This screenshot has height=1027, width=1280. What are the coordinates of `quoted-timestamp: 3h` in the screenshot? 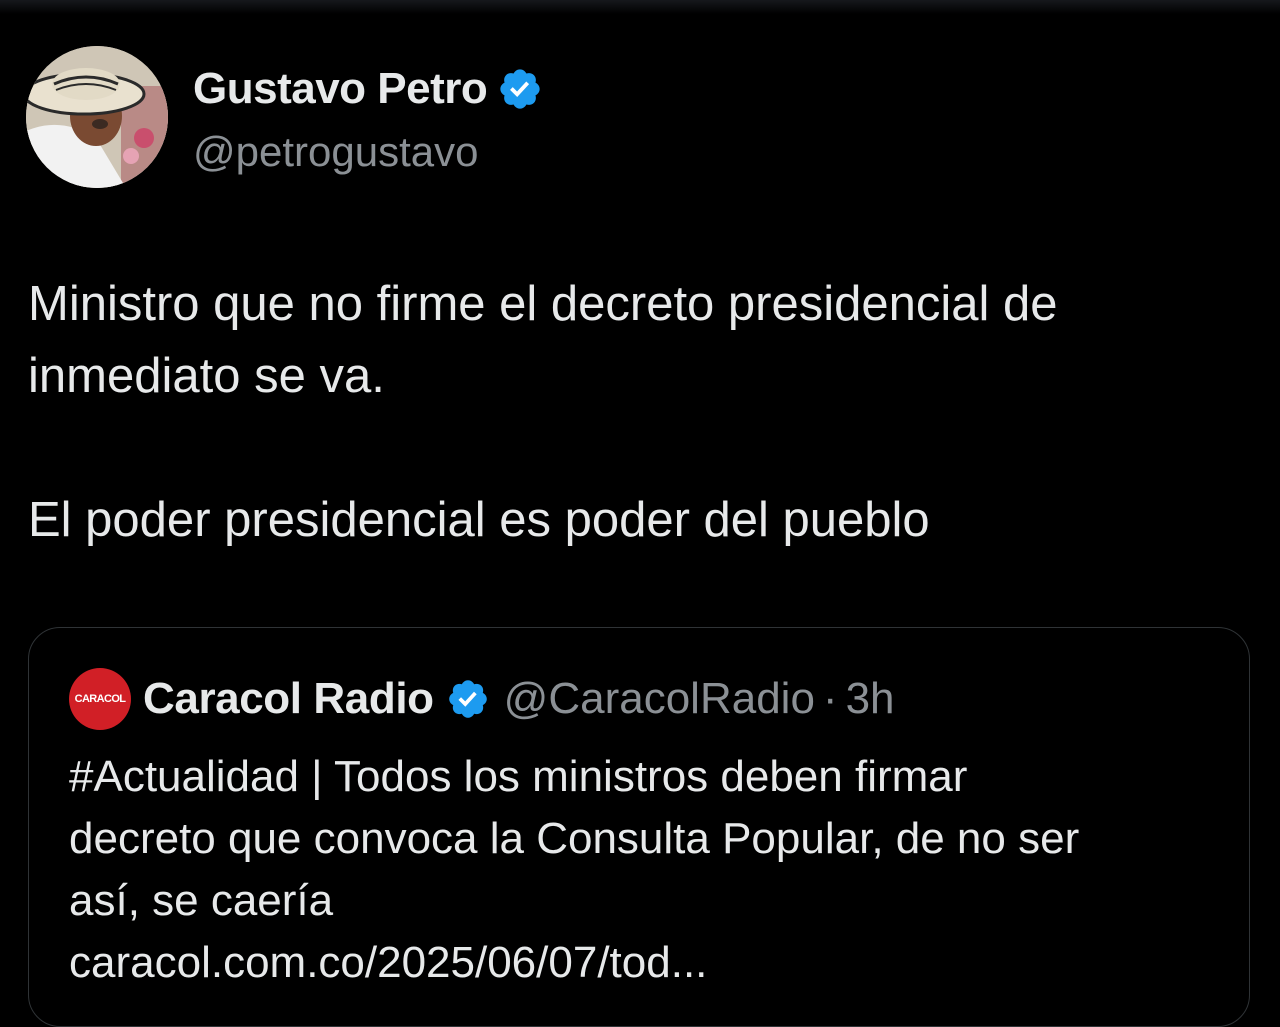 It's located at (870, 699).